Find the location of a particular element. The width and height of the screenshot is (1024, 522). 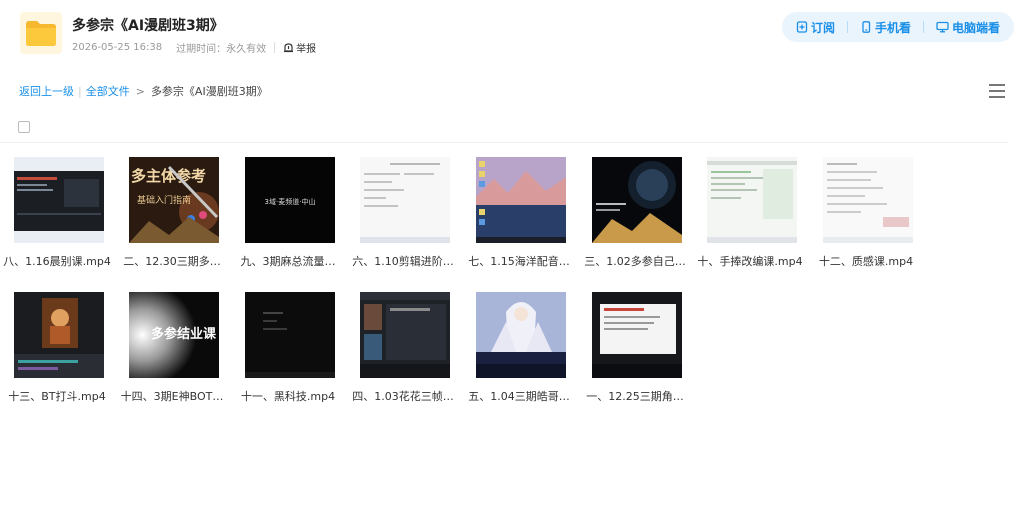

file-item: 十二、质感课.mp4 is located at coordinates (866, 214).